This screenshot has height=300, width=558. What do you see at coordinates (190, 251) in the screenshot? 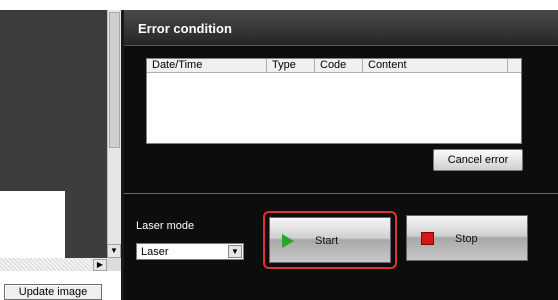
I see `laser-mode-select: Laser ▼` at bounding box center [190, 251].